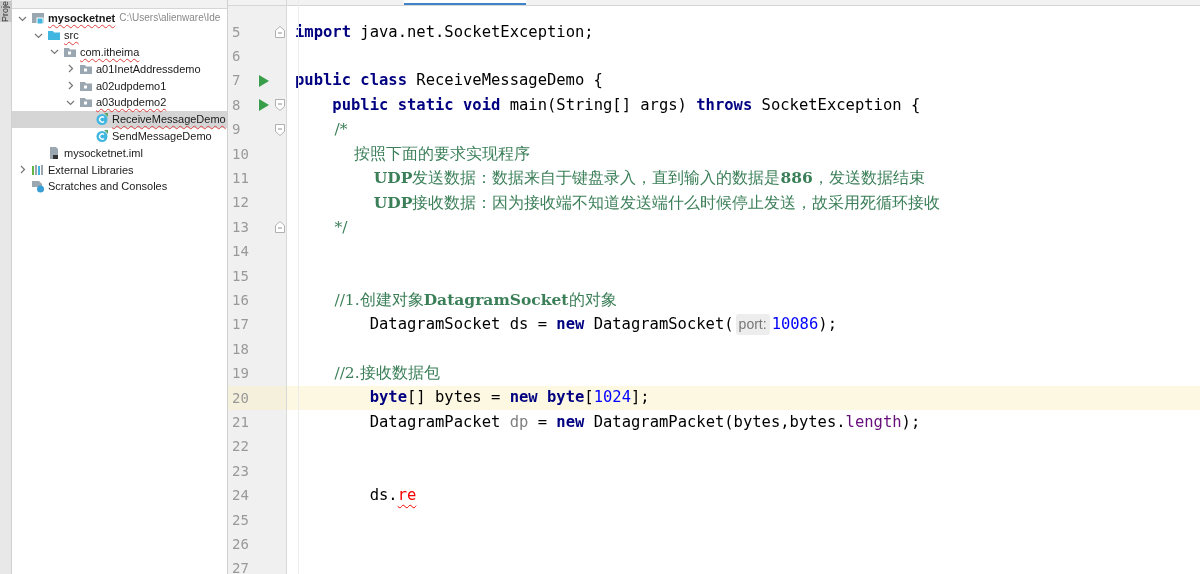 The width and height of the screenshot is (1200, 574). I want to click on code-line: UDP接收数据：因为接收端不知道发送端什么时候停止发送，故采用死循环接收, so click(656, 202).